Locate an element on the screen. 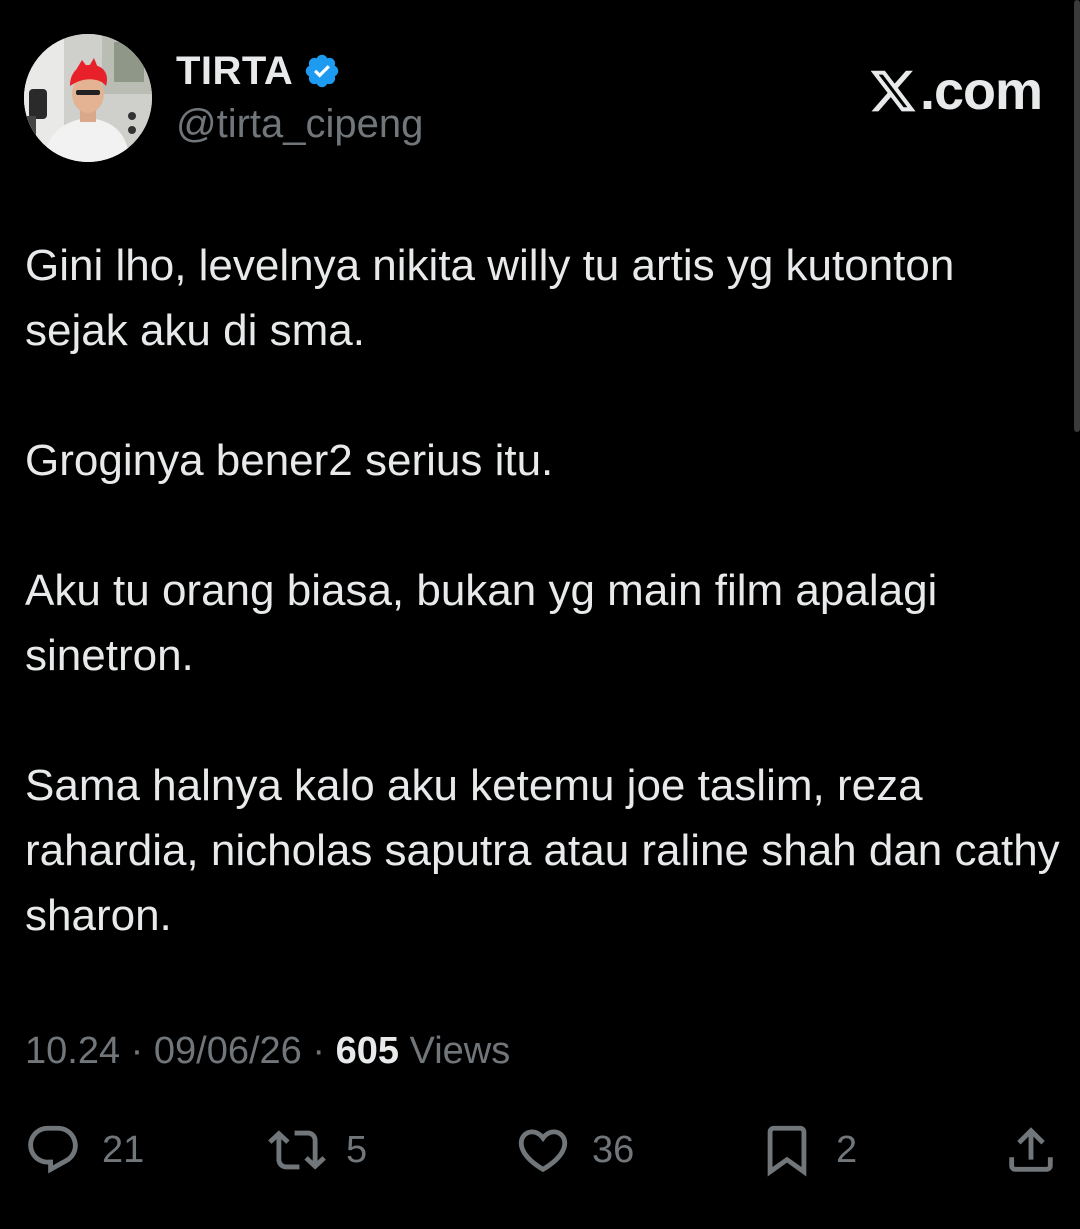  tweet-meta: 10.24 · 09/06/26 · 605 Views is located at coordinates (267, 1051).